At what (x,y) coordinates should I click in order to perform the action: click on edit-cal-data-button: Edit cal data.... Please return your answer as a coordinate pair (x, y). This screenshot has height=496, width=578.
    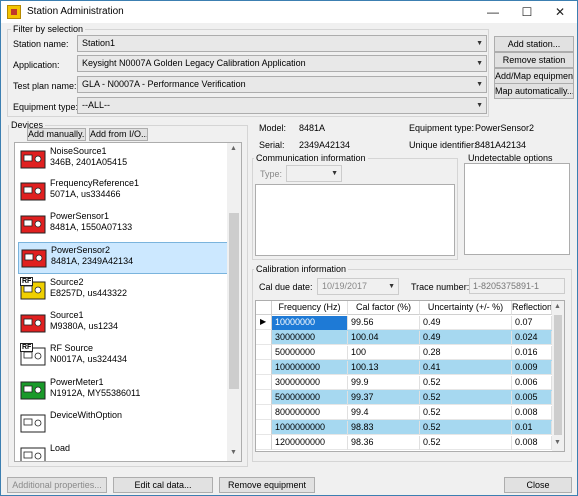
    Looking at the image, I should click on (163, 485).